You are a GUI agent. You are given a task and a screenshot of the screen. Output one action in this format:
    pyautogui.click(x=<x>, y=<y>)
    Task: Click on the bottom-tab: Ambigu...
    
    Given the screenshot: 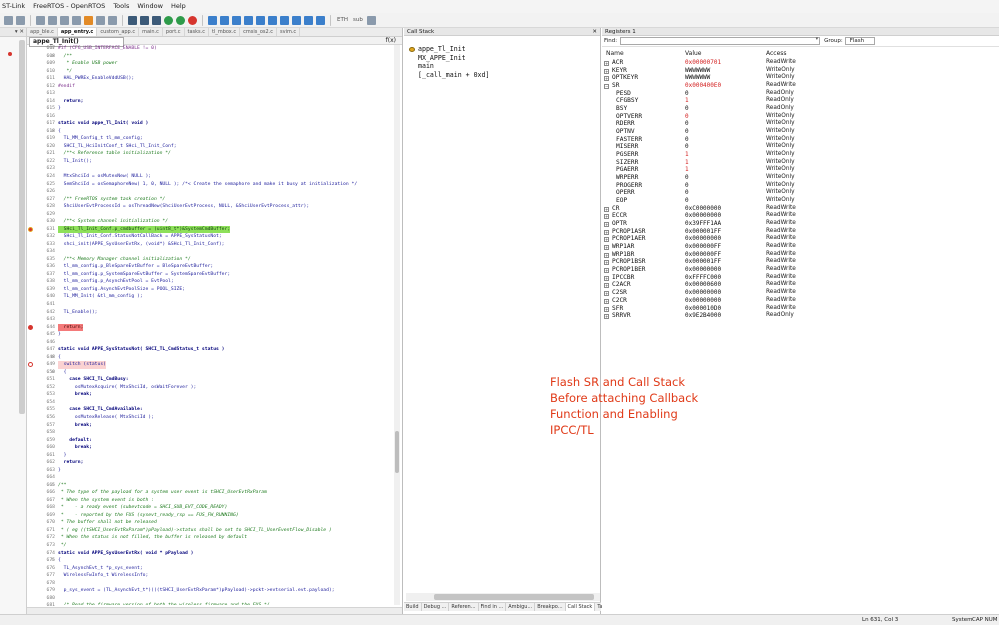 What is the action you would take?
    pyautogui.click(x=521, y=607)
    